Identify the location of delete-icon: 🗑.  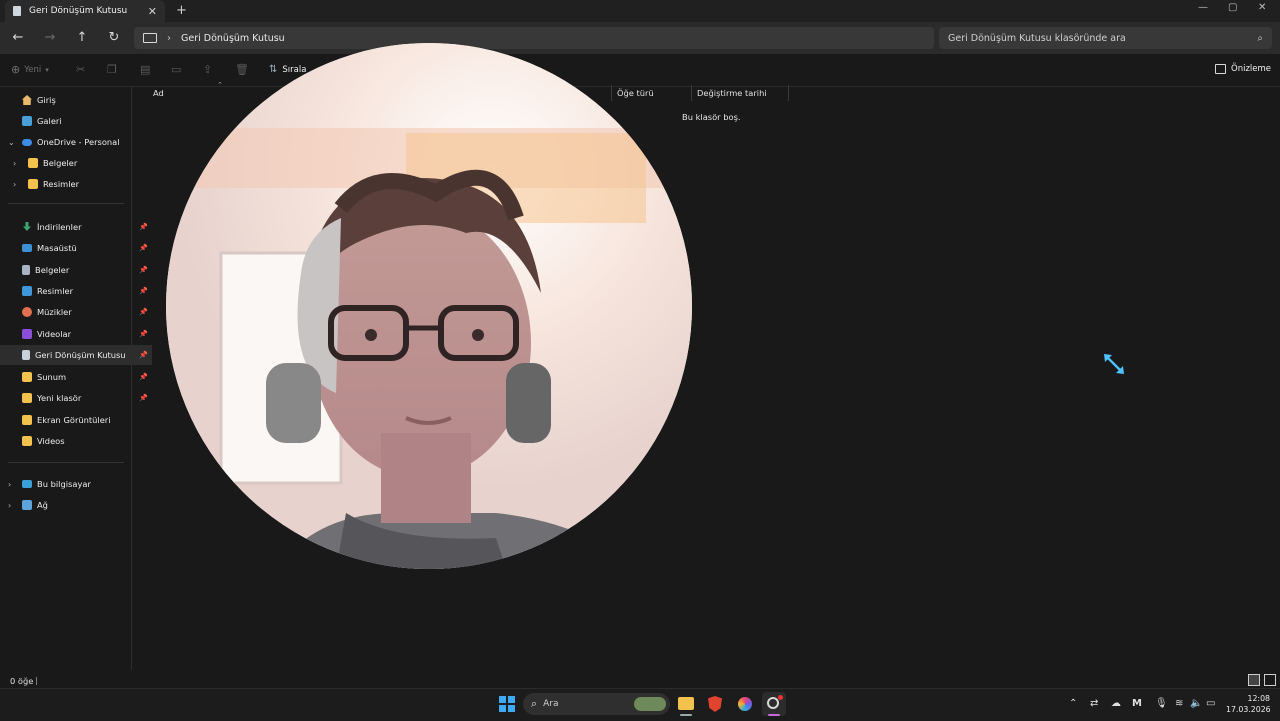
(242, 69).